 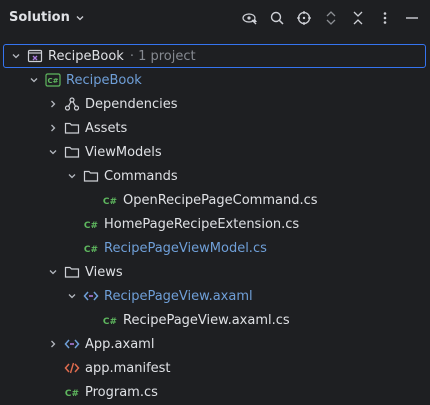 I want to click on tree-item: C# OpenRecipePageCommand.cs, so click(x=215, y=200).